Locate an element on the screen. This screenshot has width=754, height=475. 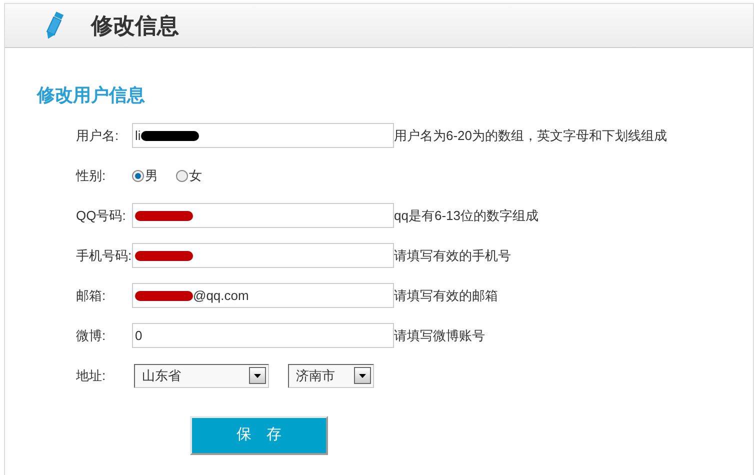
radio-option: 男 is located at coordinates (145, 176).